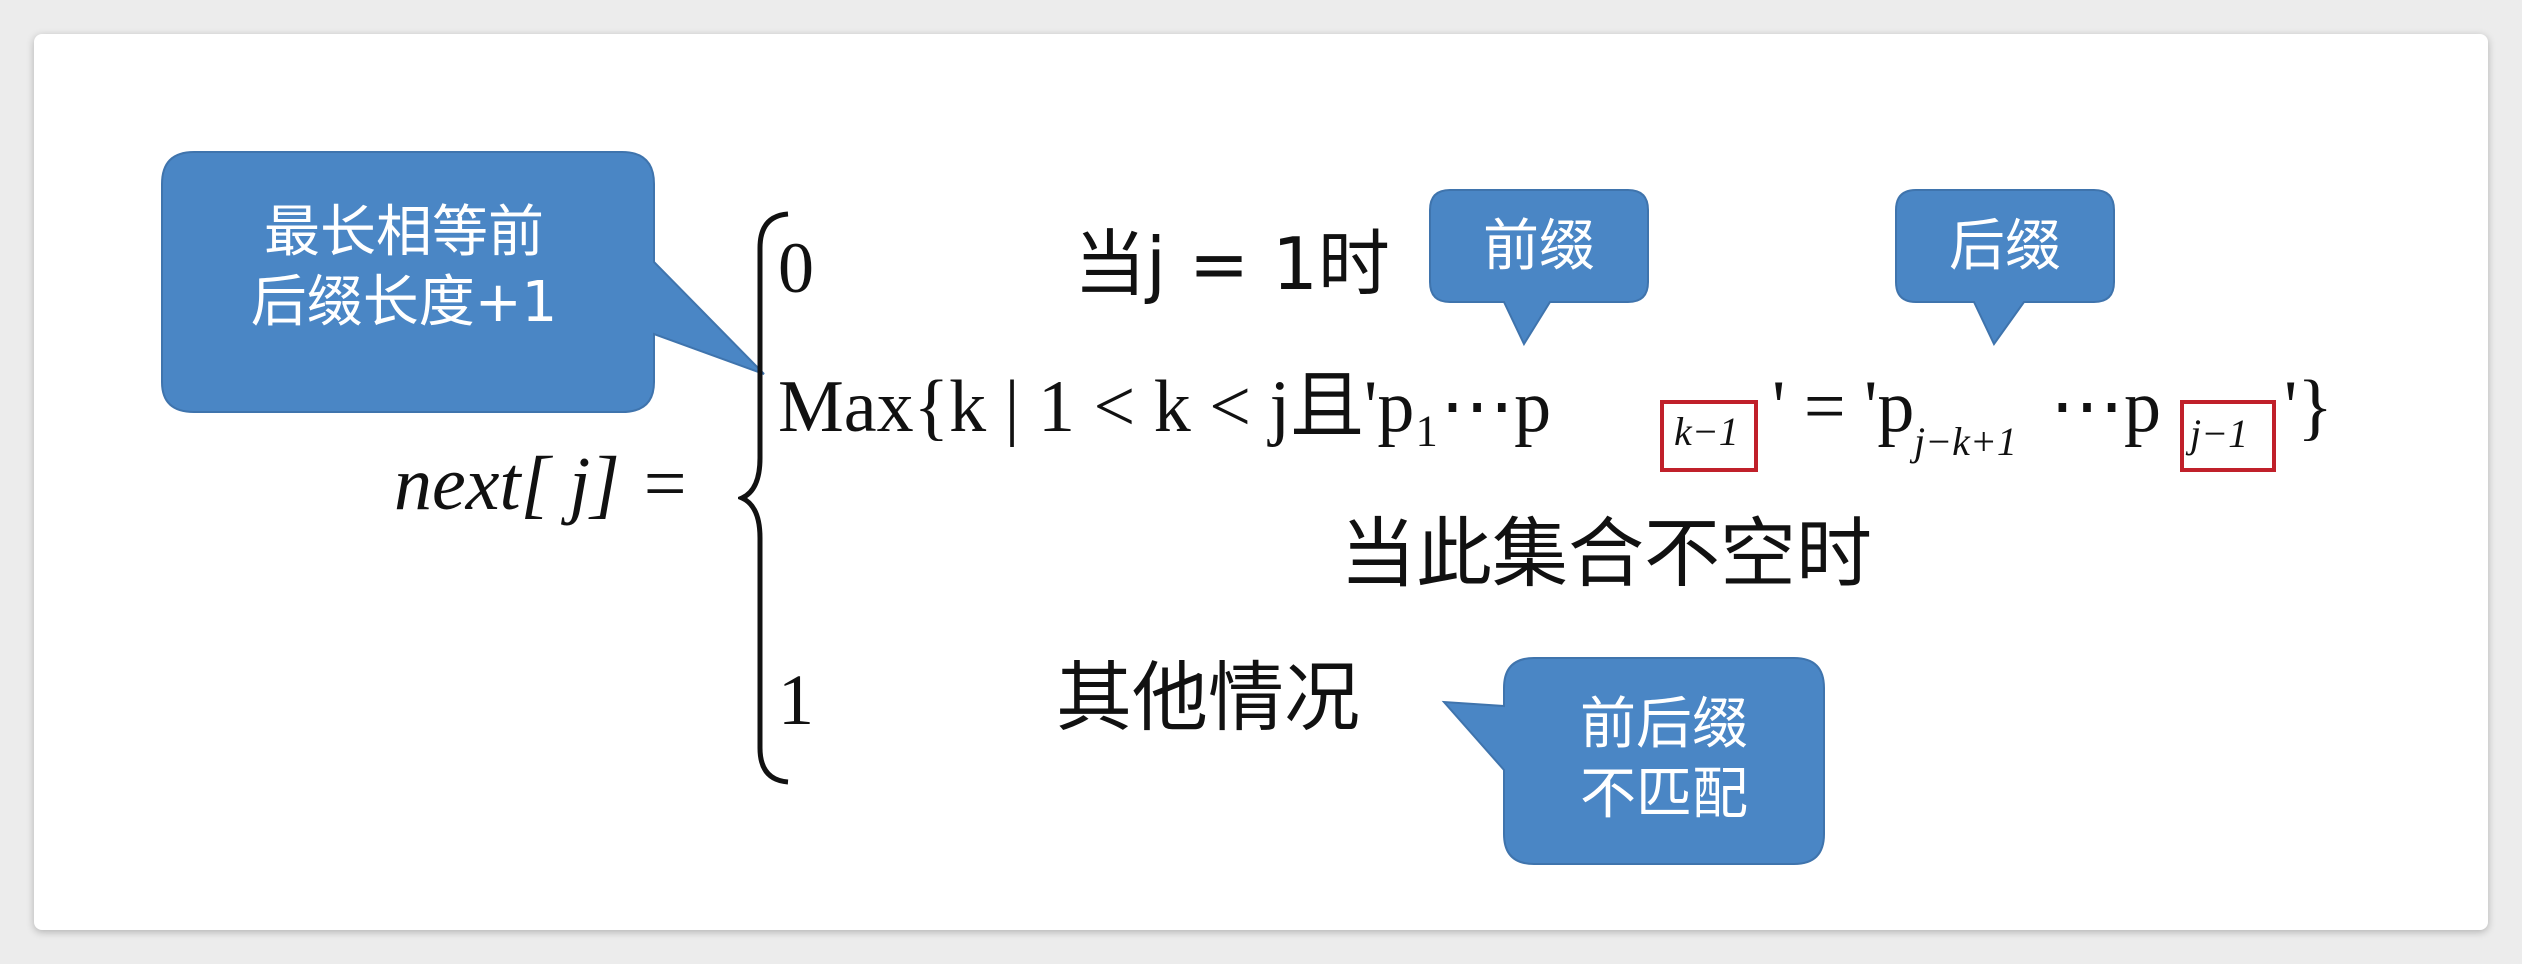 The width and height of the screenshot is (2522, 964). What do you see at coordinates (1843, 407) in the screenshot?
I see `case-max-middle: ' = 'p` at bounding box center [1843, 407].